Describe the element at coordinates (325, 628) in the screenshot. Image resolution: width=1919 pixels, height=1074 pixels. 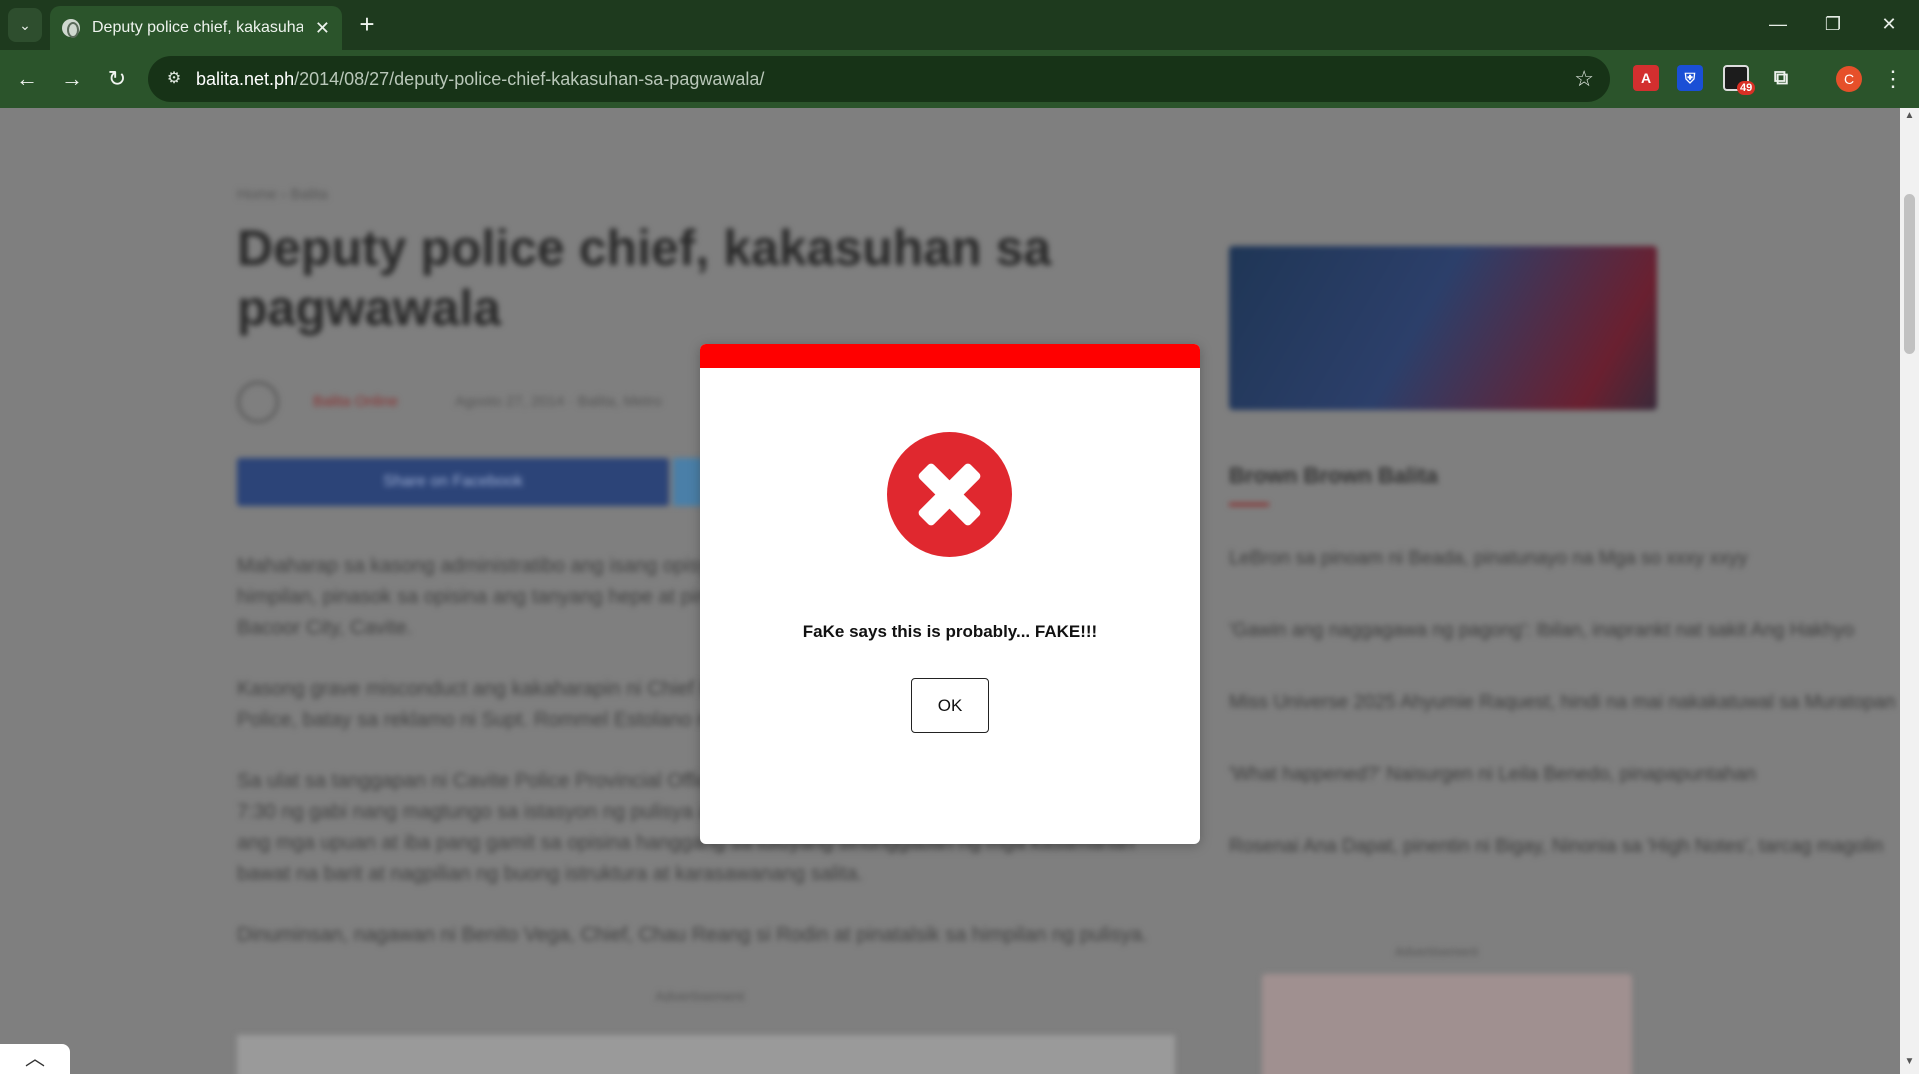
I see `paragraph-line: Bacoor City, Cavite.` at that location.